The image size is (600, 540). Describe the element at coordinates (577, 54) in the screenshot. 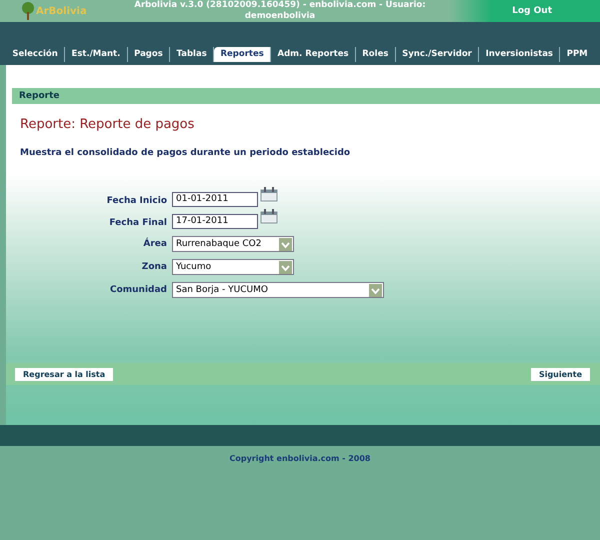

I see `tab: PPM` at that location.